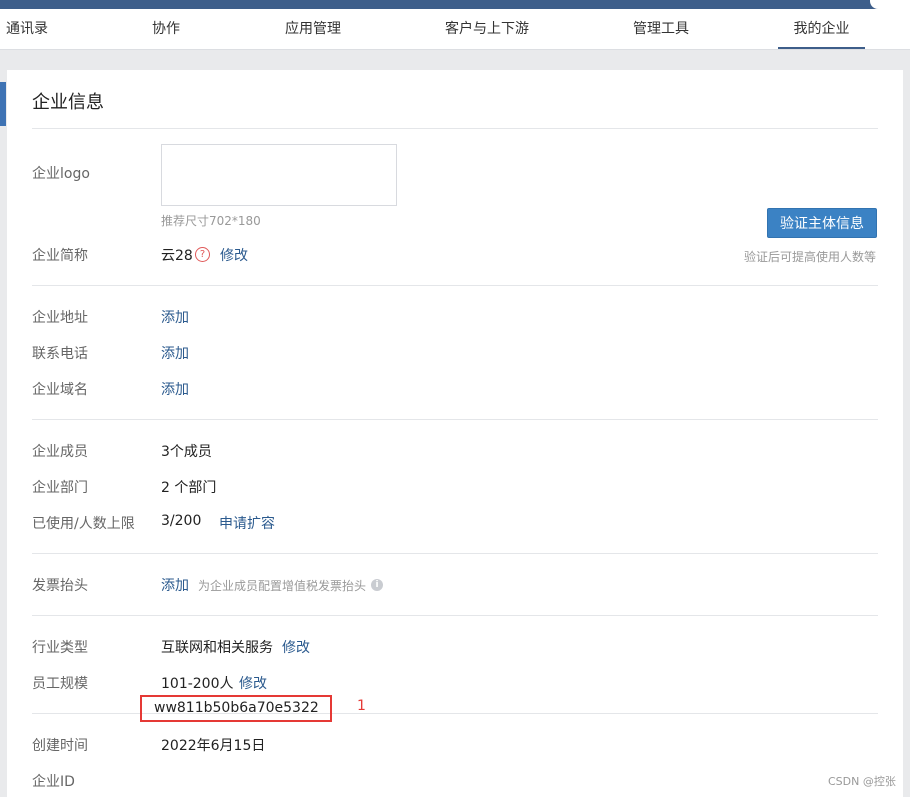 This screenshot has height=797, width=910. What do you see at coordinates (166, 29) in the screenshot?
I see `tab-collaboration: 协作` at bounding box center [166, 29].